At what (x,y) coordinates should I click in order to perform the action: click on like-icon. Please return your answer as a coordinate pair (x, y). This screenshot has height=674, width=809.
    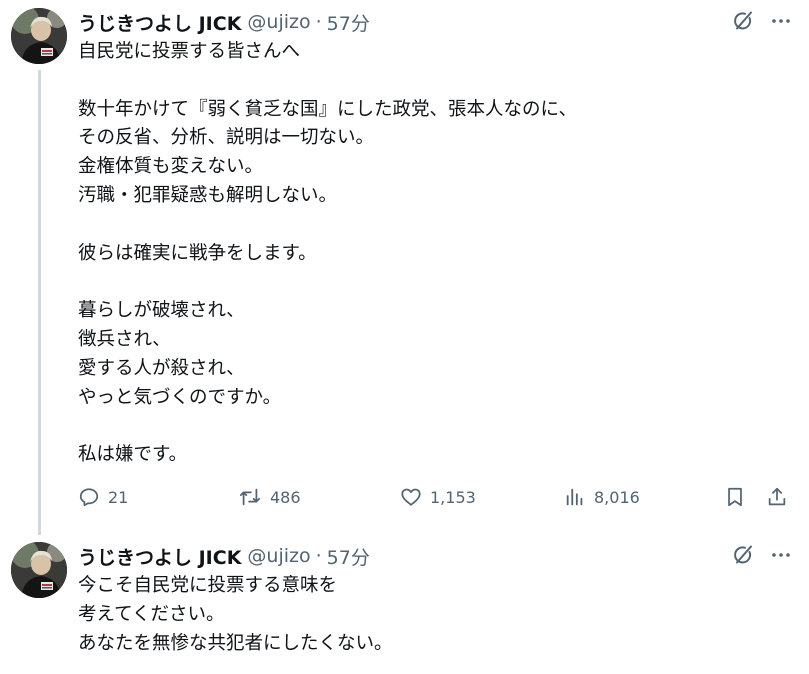
    Looking at the image, I should click on (411, 497).